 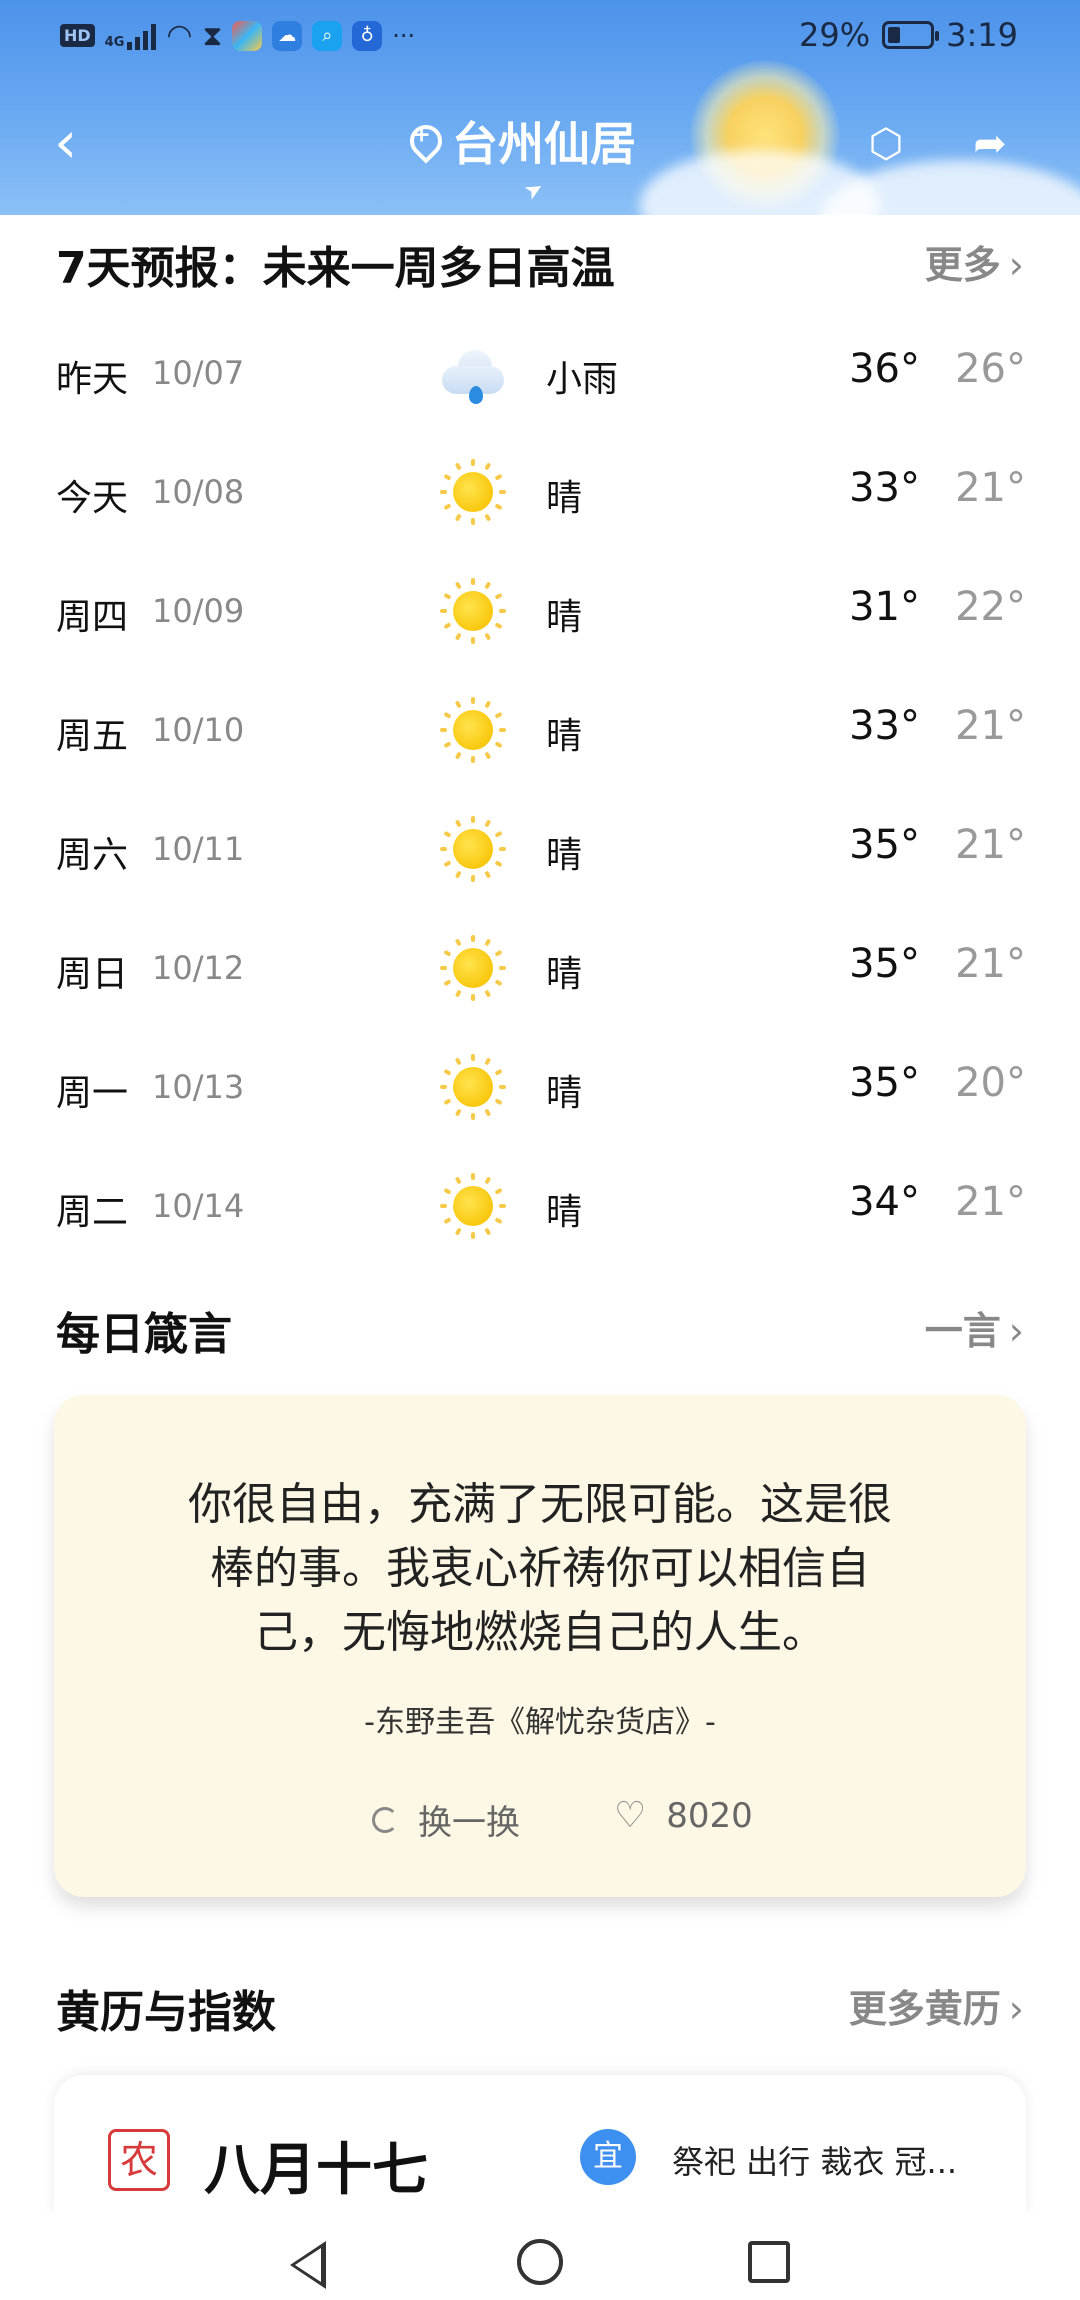 I want to click on forecast-row: 周五 10/10 晴 33° 21°, so click(x=540, y=728).